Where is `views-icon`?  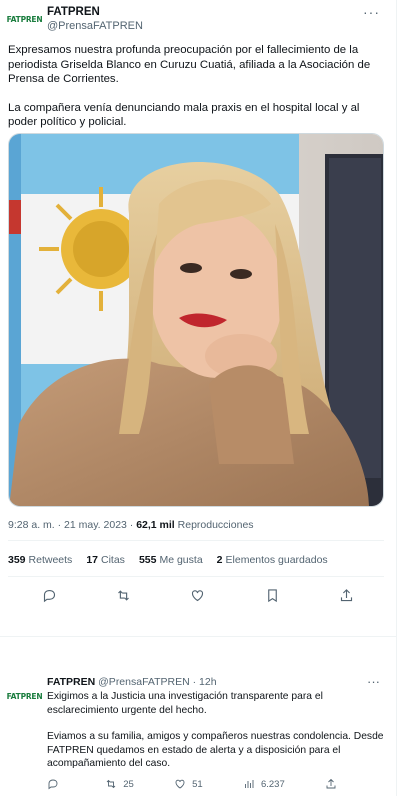 views-icon is located at coordinates (249, 784).